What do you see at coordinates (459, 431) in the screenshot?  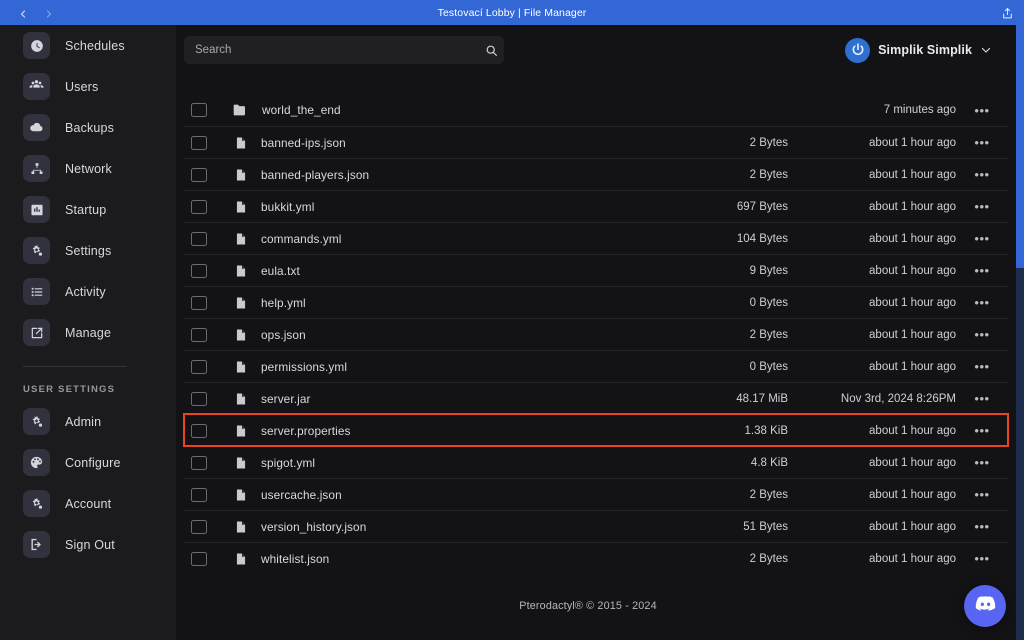 I see `file-name: server.properties` at bounding box center [459, 431].